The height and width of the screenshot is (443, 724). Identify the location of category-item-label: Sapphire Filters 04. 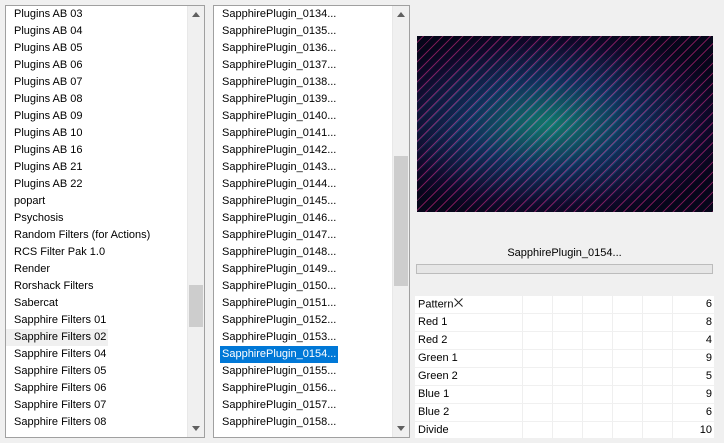
(60, 354).